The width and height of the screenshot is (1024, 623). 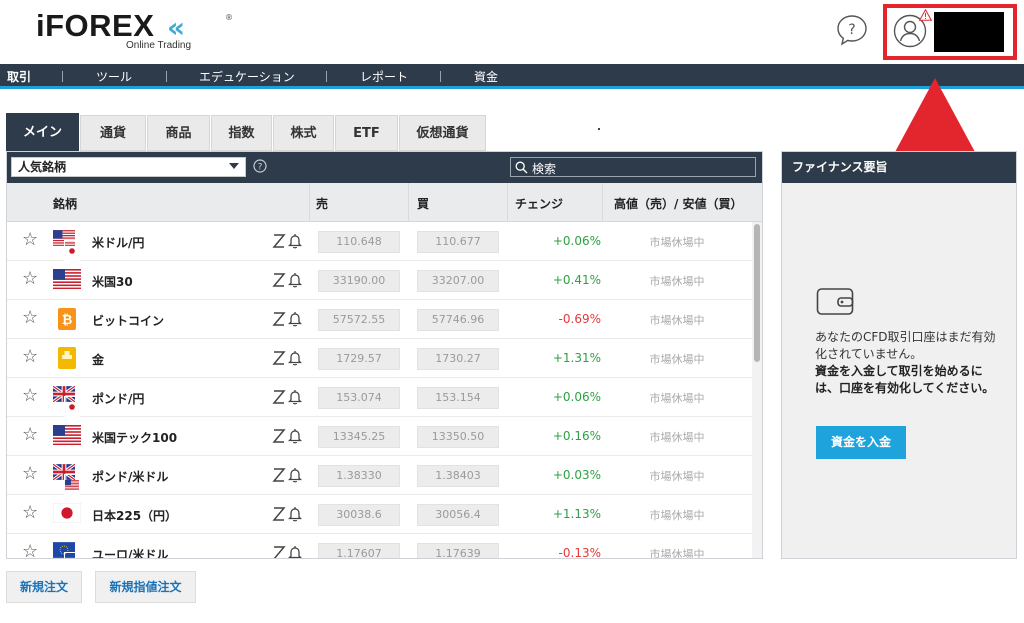 I want to click on sell-price-button: 30038.6, so click(x=359, y=515).